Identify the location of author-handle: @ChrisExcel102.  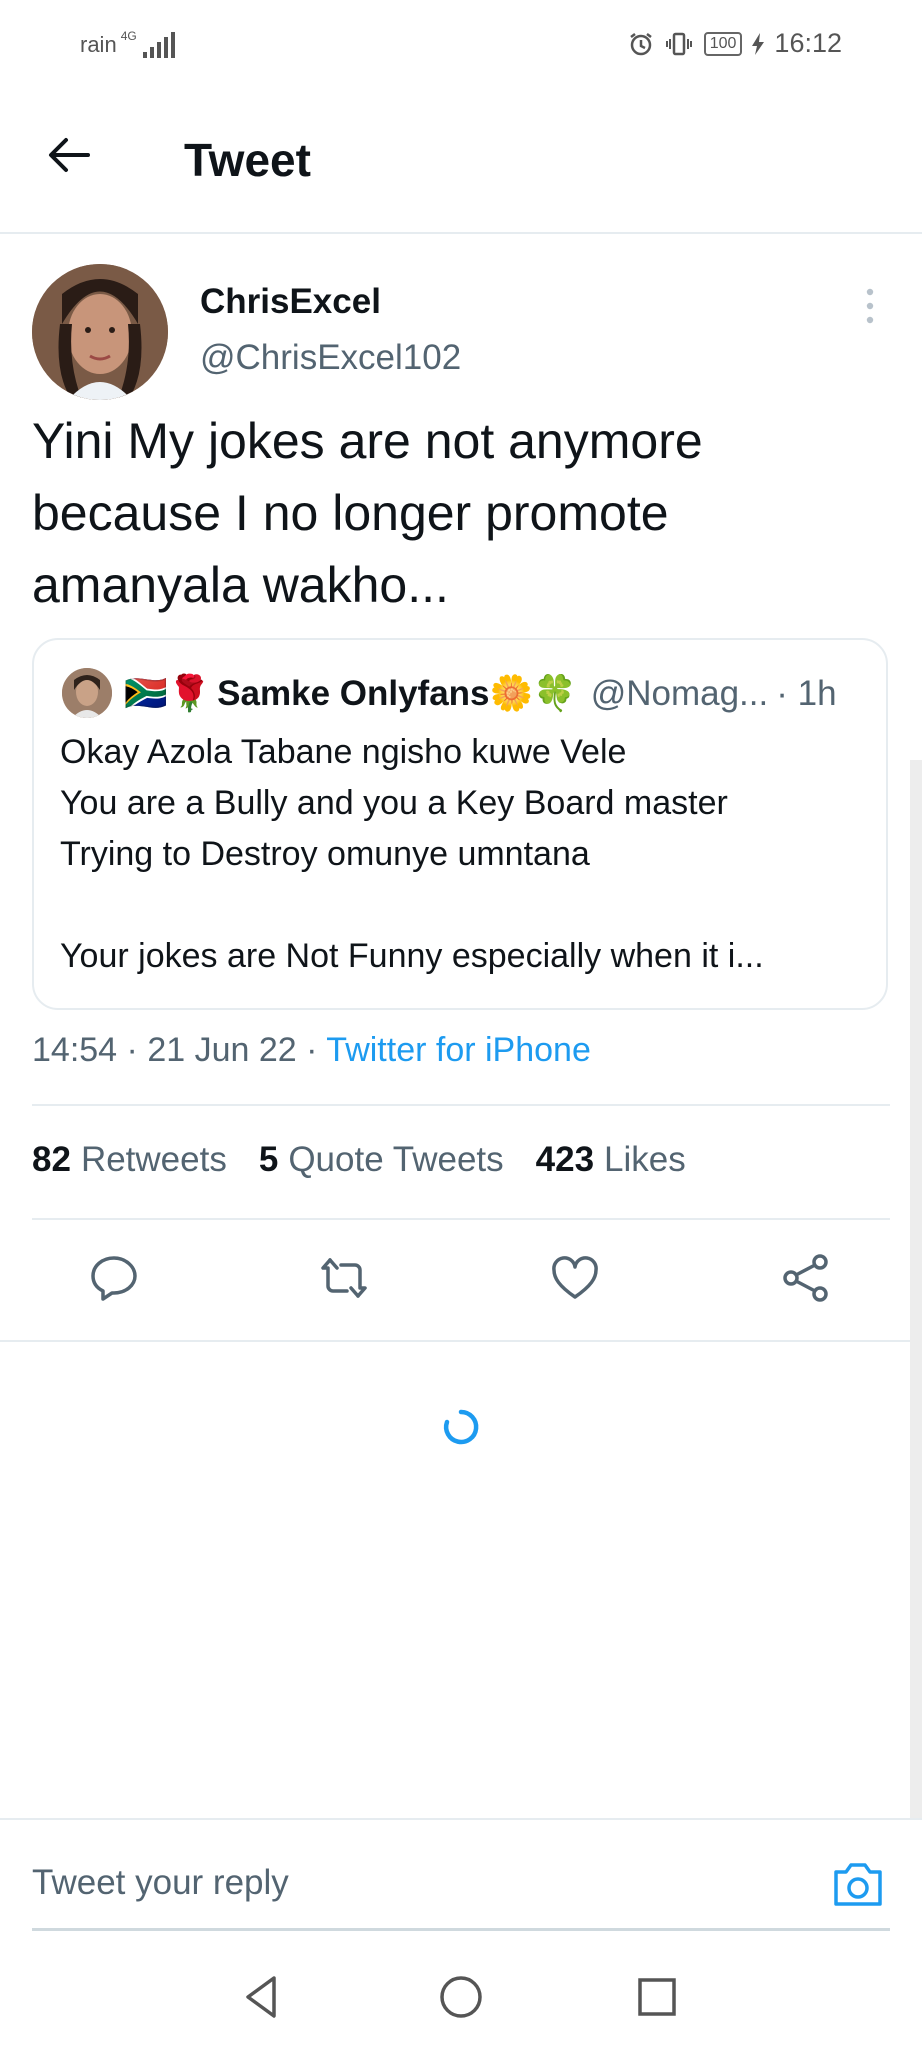
(330, 358).